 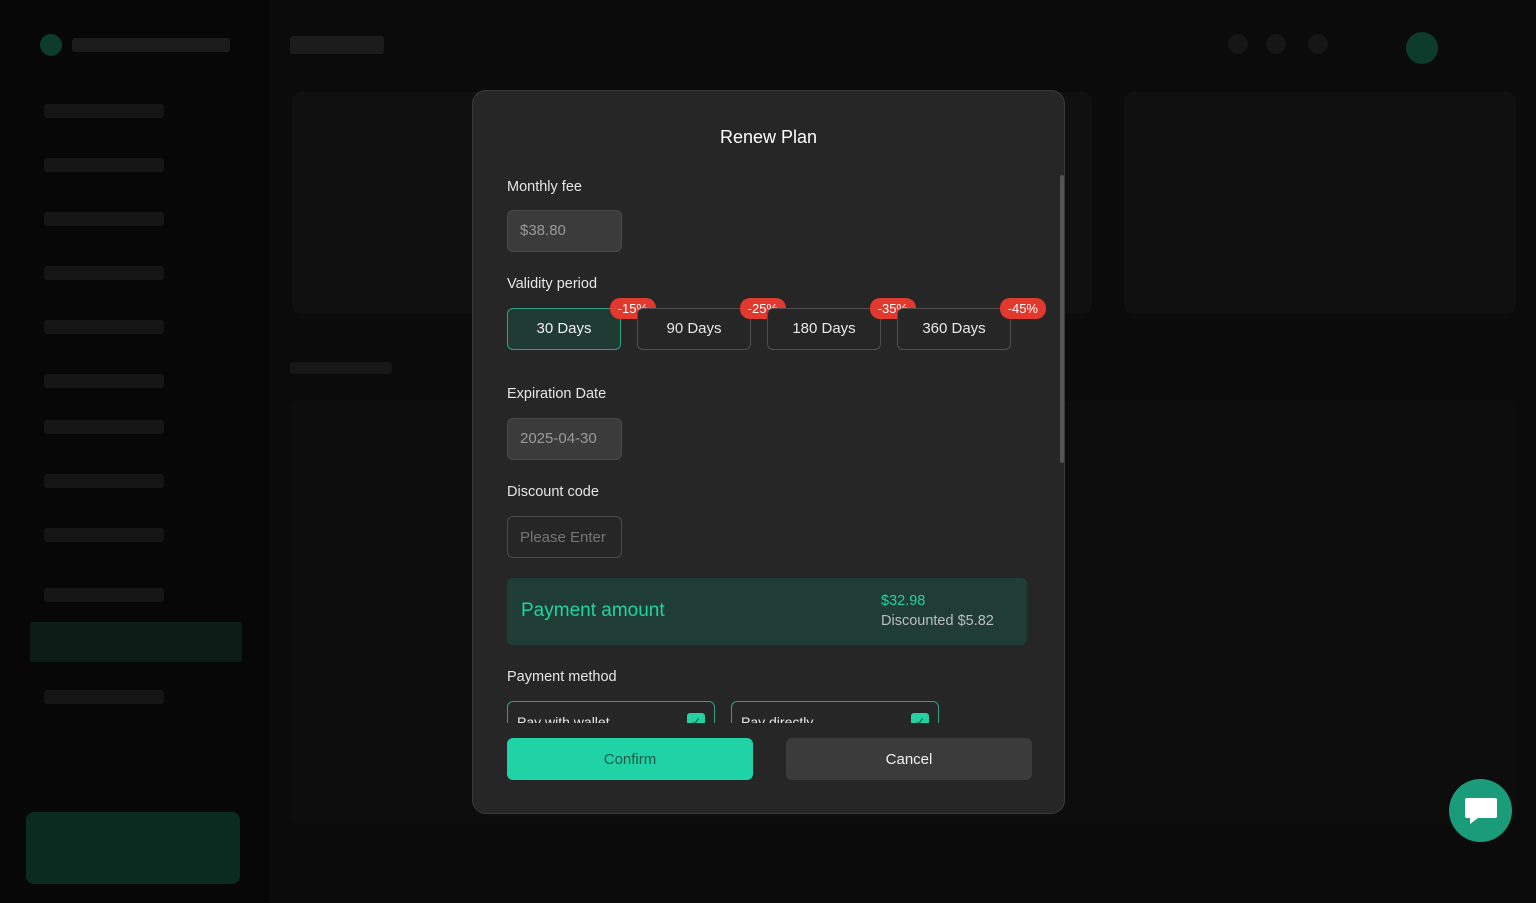 What do you see at coordinates (1422, 48) in the screenshot?
I see `background-avatar` at bounding box center [1422, 48].